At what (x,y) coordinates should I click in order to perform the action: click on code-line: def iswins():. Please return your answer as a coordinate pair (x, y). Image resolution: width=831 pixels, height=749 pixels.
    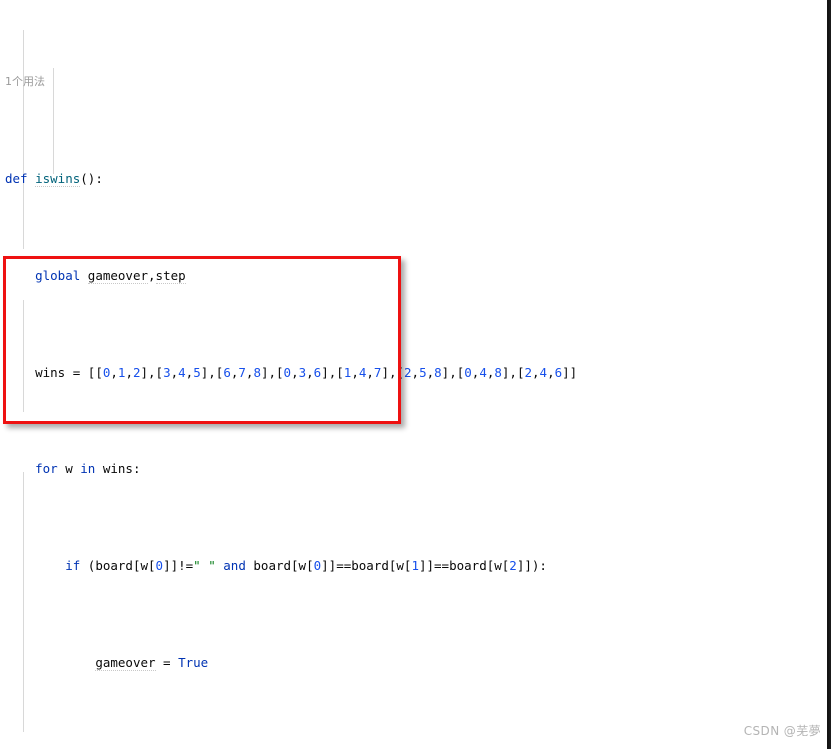
    Looking at the image, I should click on (409, 178).